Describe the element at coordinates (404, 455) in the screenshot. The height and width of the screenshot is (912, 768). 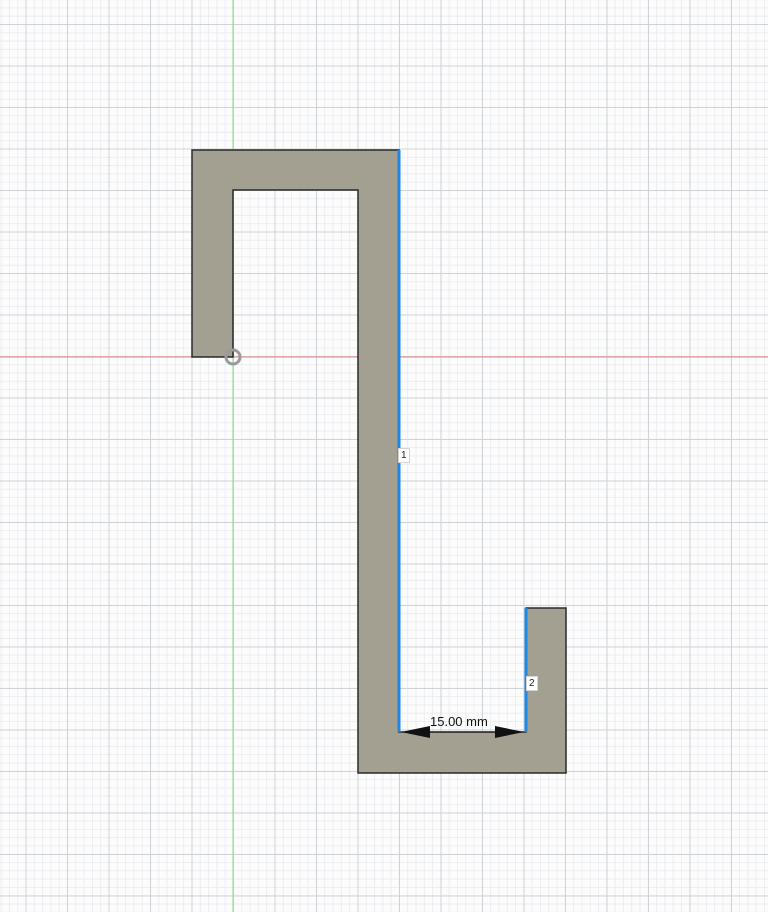
I see `constraint-label-1: 1` at that location.